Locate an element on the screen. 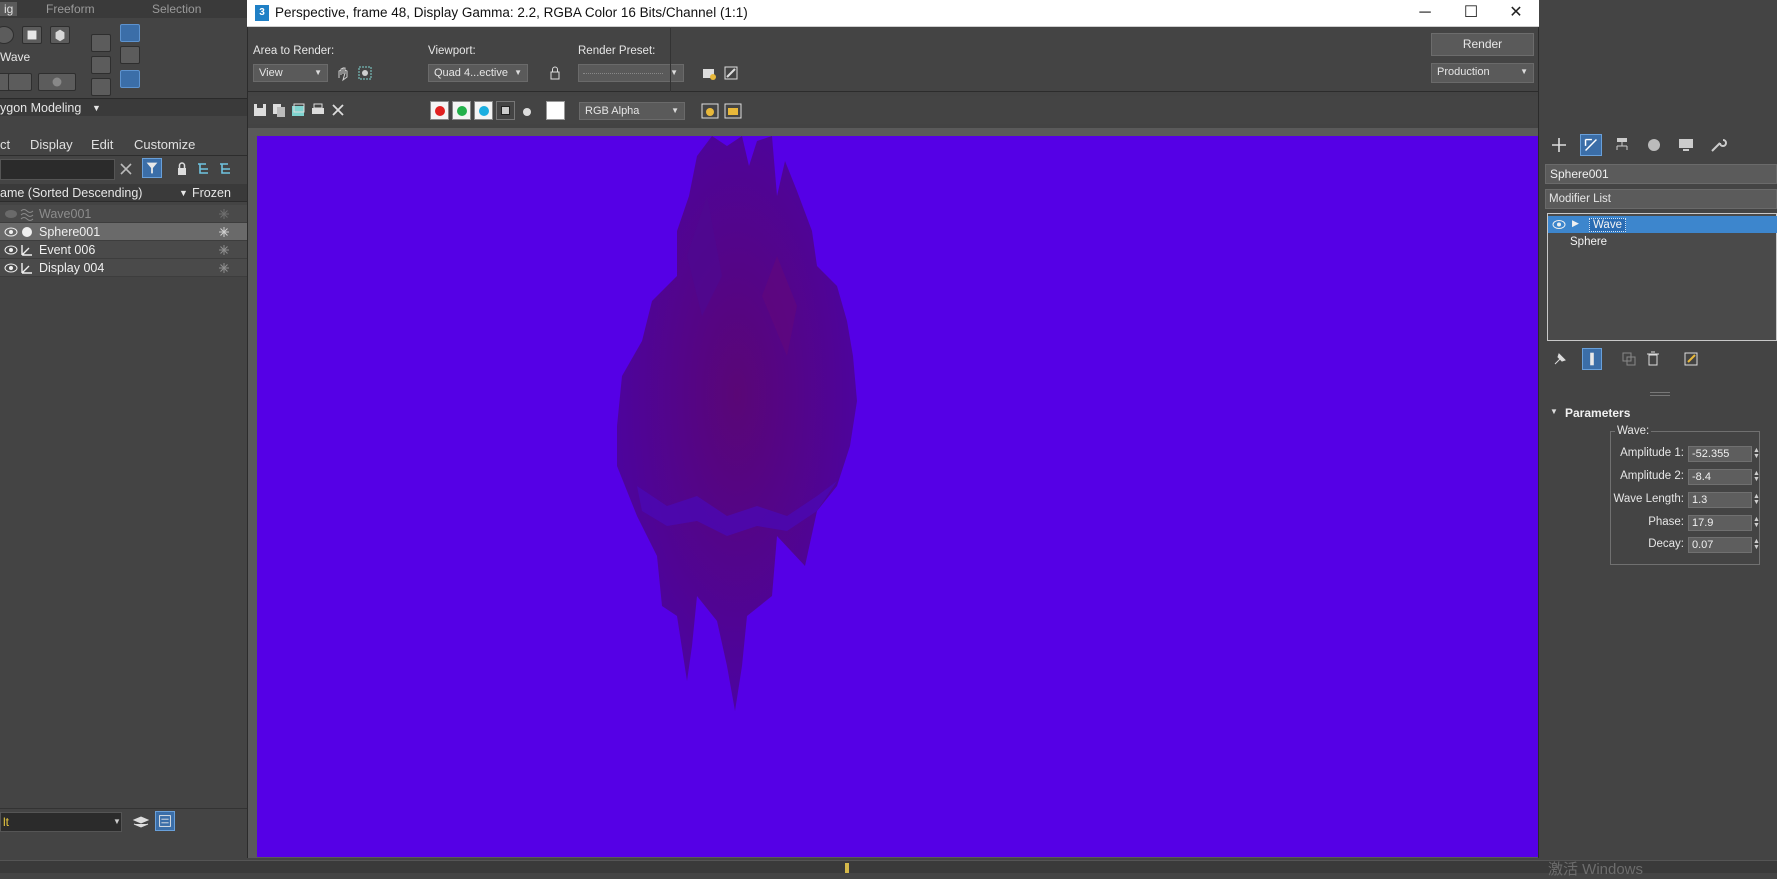 Image resolution: width=1777 pixels, height=879 pixels. minimize-button: ─ is located at coordinates (1425, 13).